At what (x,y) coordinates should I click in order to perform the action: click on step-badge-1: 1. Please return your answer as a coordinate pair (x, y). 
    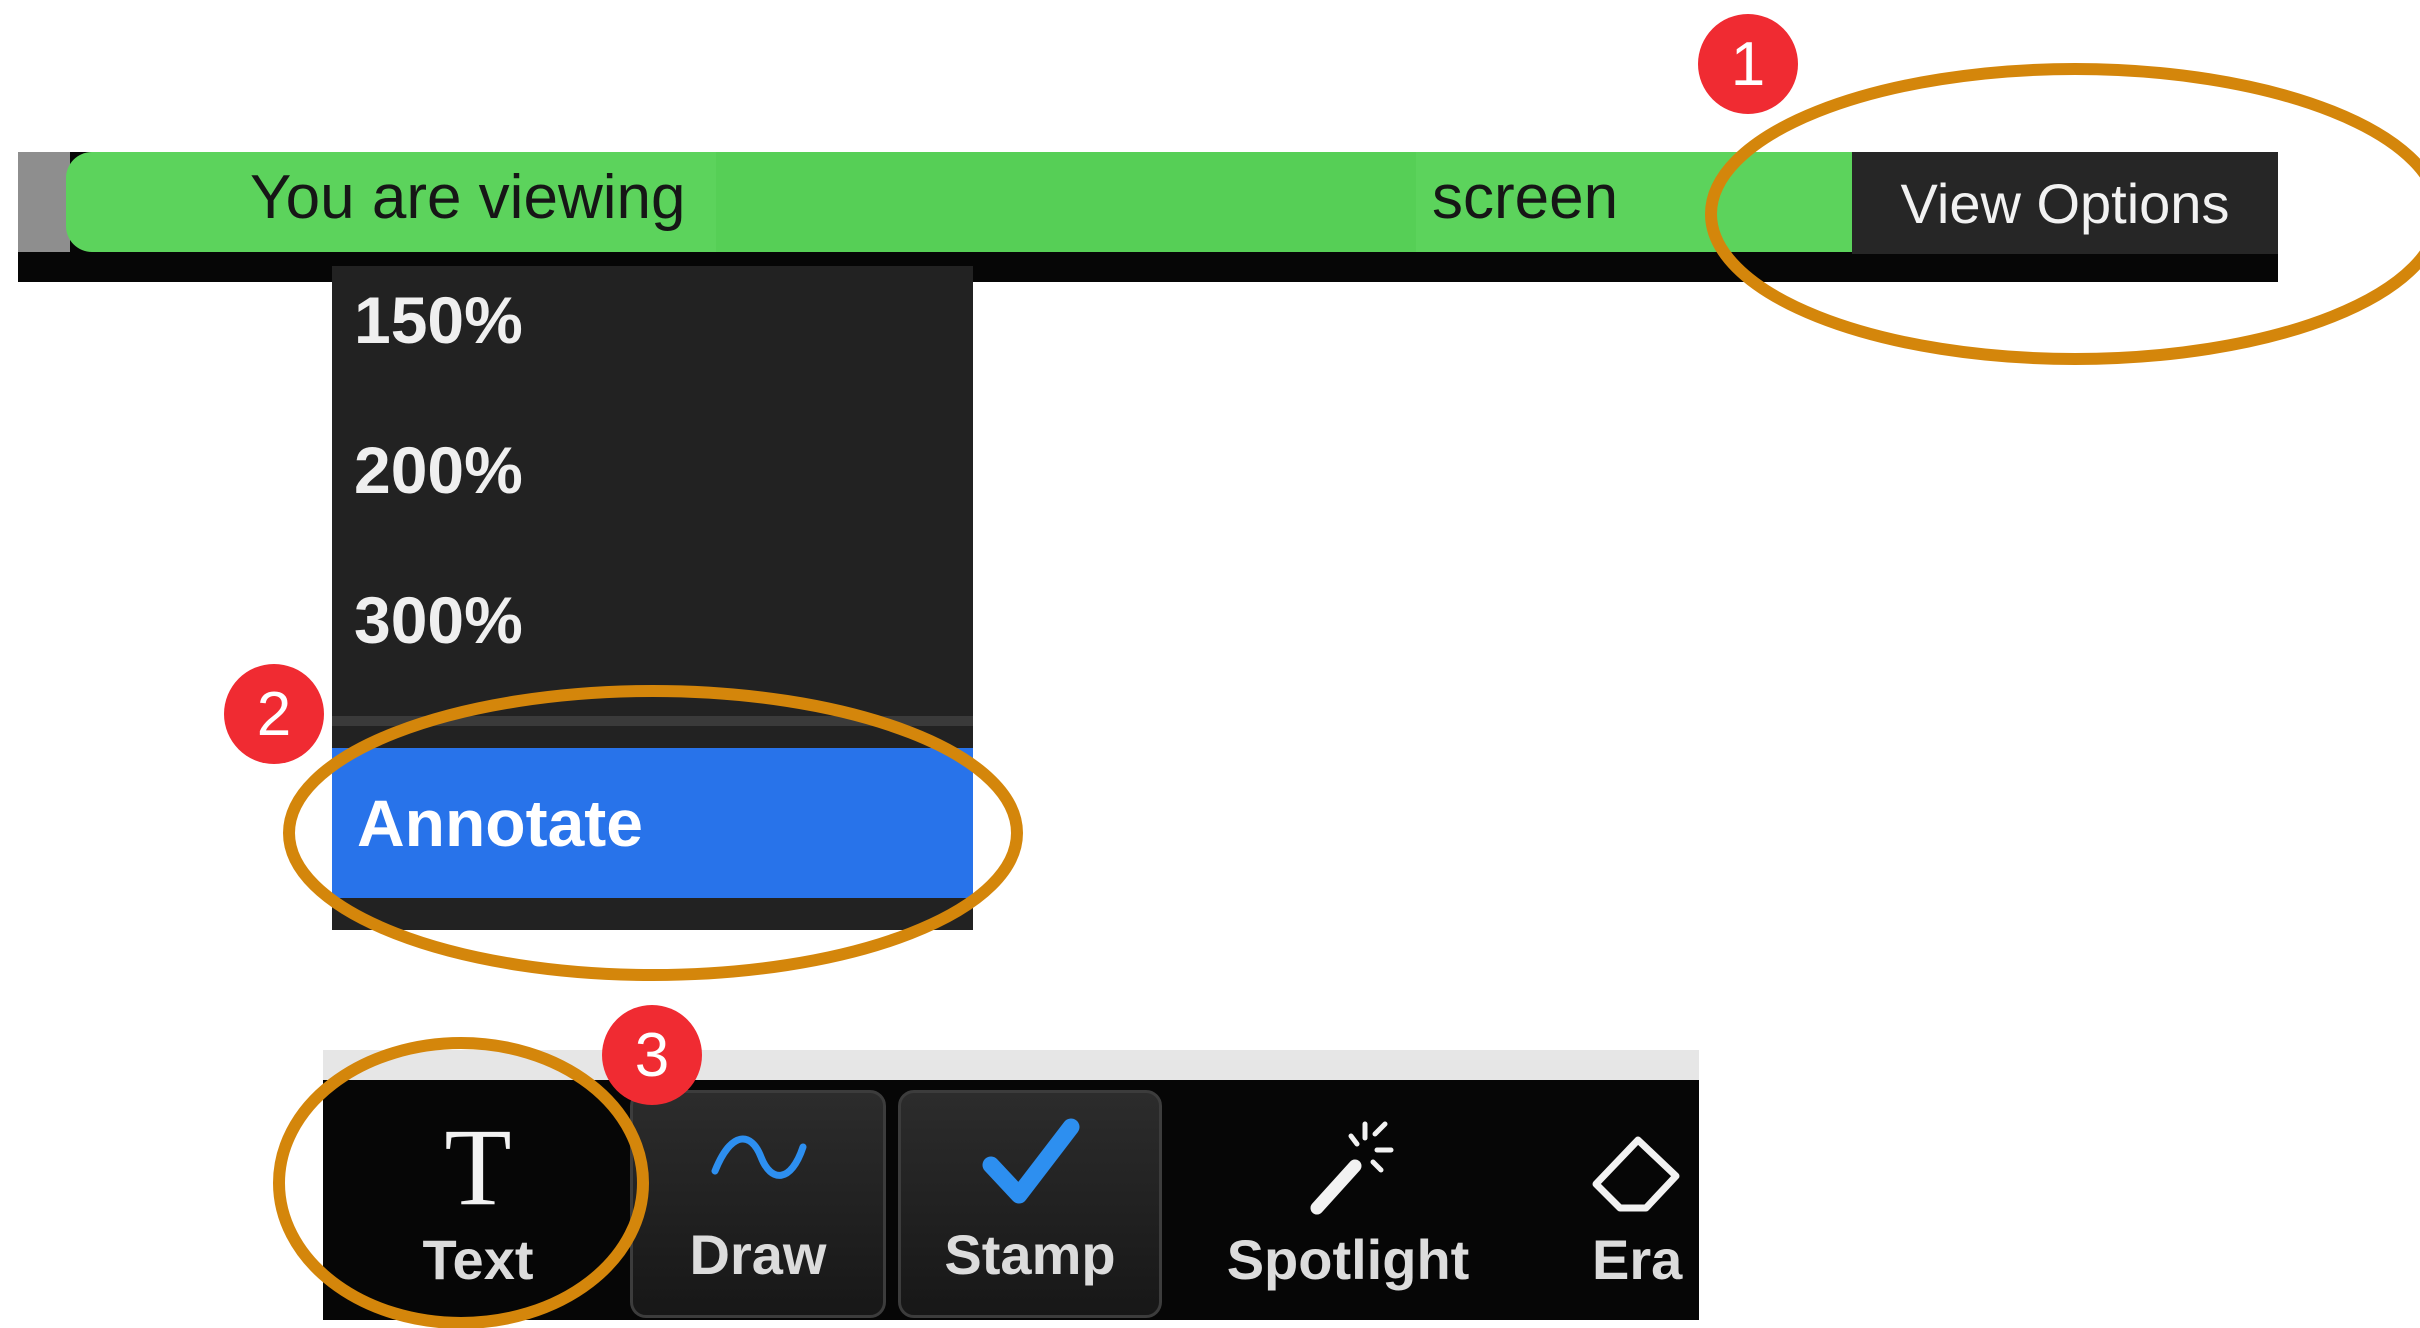
    Looking at the image, I should click on (1748, 64).